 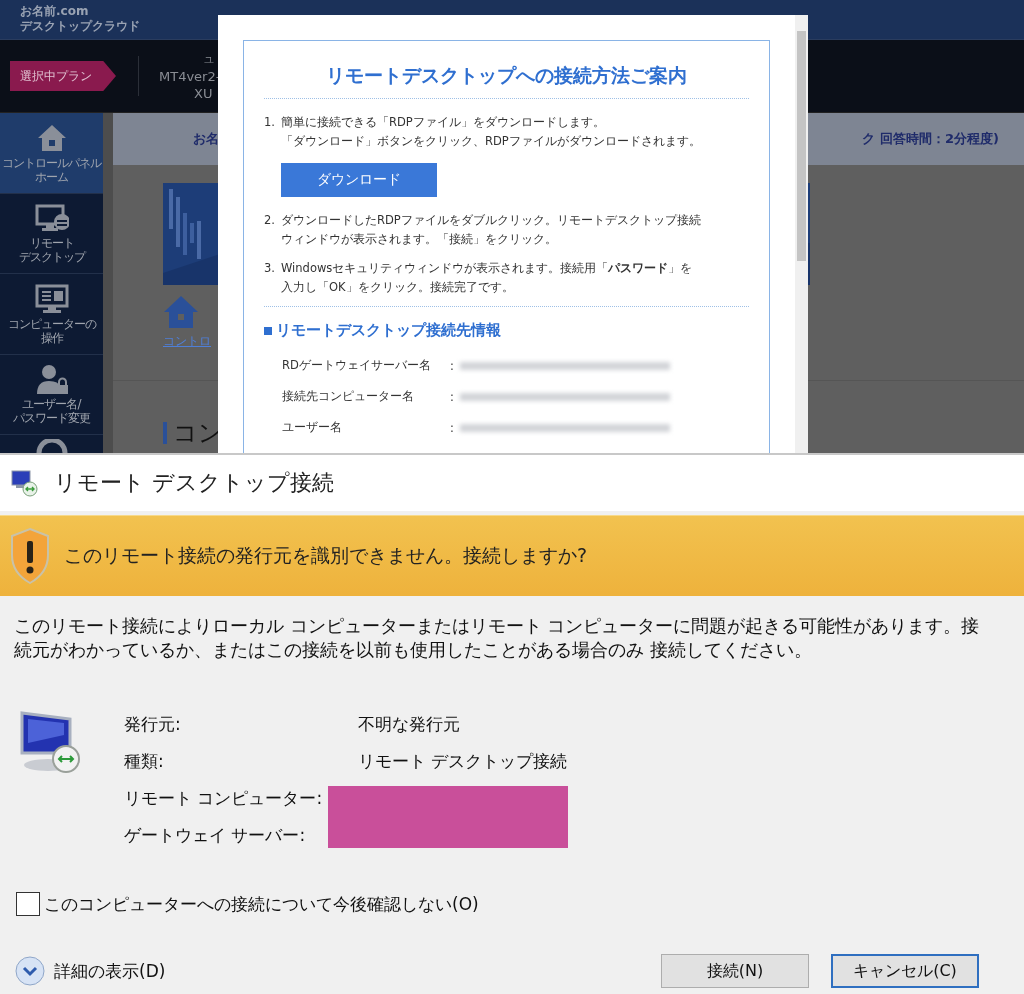 I want to click on window-title: リモート デスクトップ接続, so click(x=194, y=483).